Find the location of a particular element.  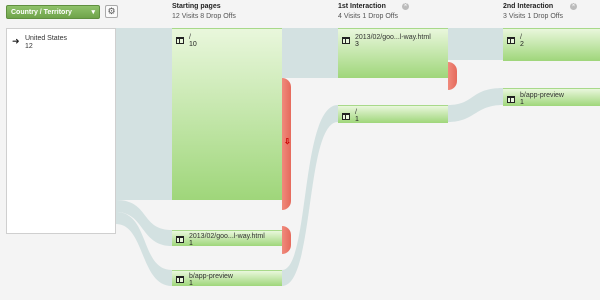

settings-button: ⚙ is located at coordinates (111, 11).